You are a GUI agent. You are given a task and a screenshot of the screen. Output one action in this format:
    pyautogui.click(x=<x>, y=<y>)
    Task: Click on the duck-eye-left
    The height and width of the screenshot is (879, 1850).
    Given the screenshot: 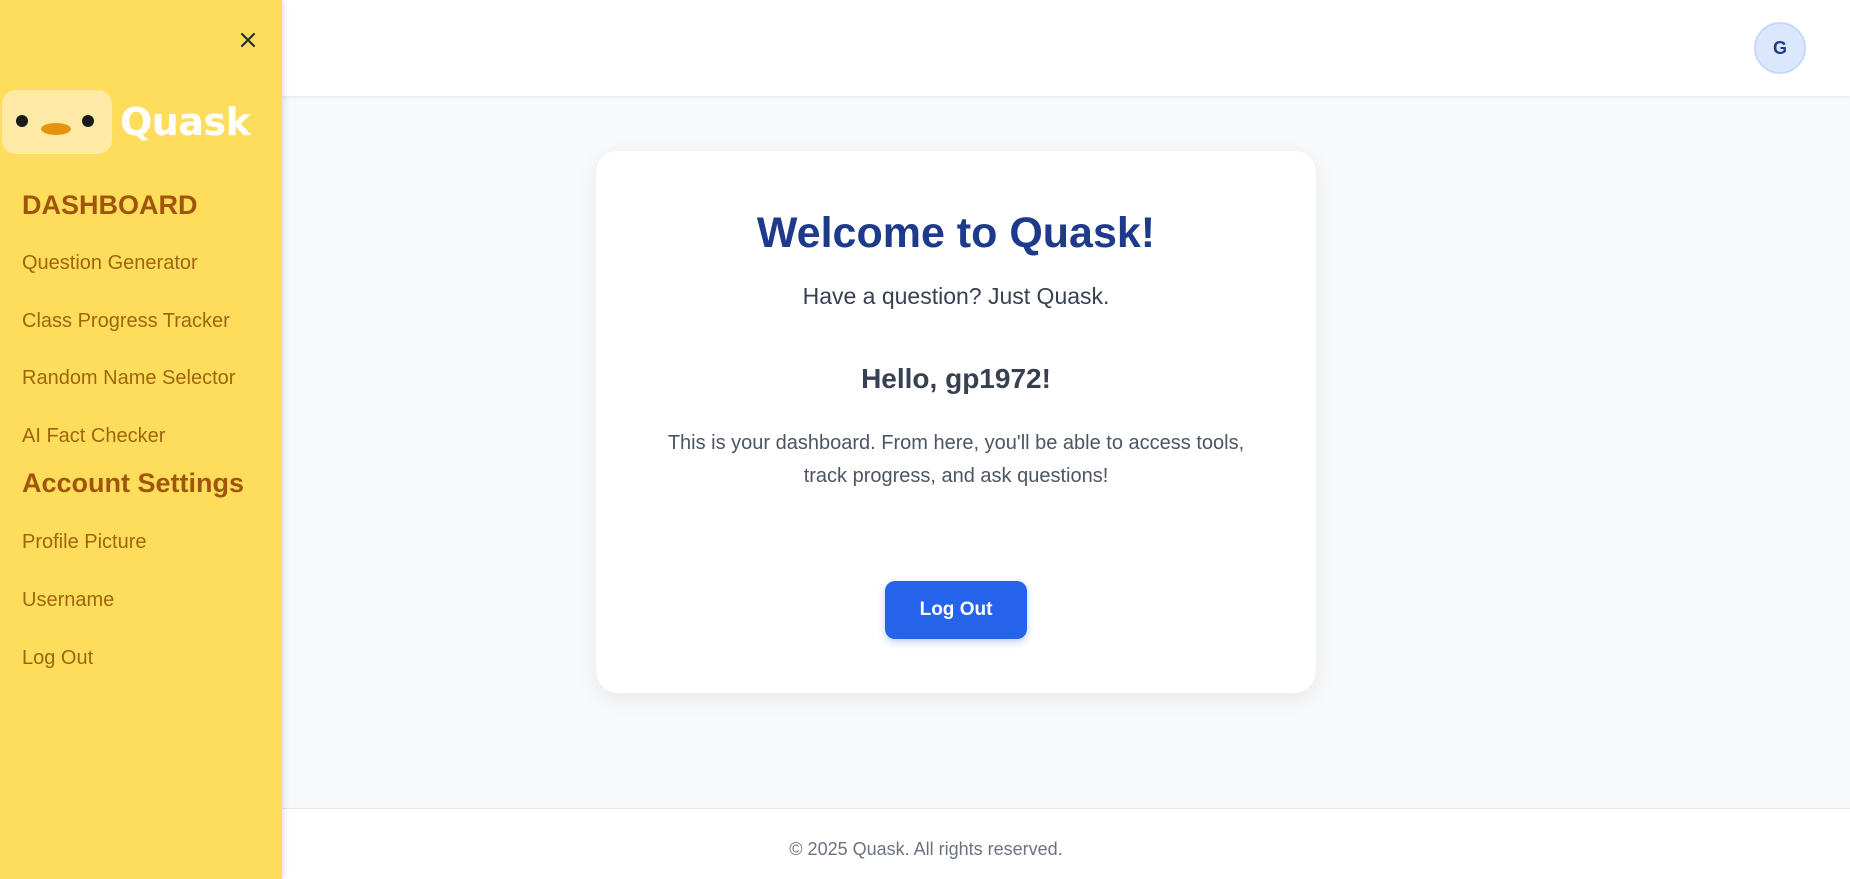 What is the action you would take?
    pyautogui.click(x=22, y=121)
    